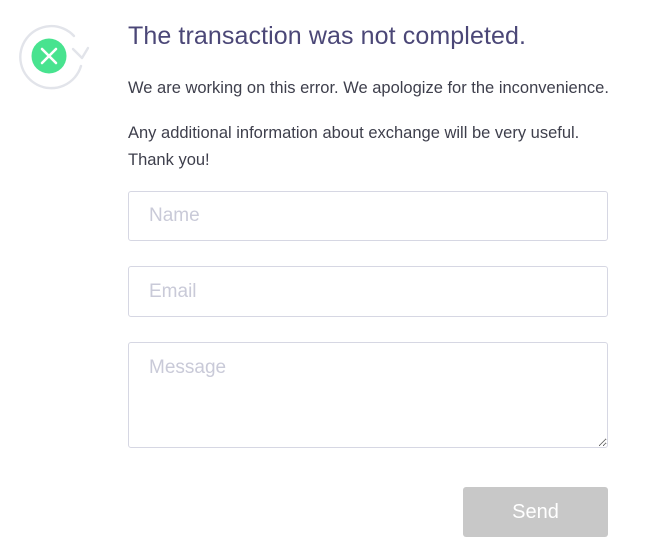 Image resolution: width=671 pixels, height=553 pixels. What do you see at coordinates (368, 395) in the screenshot?
I see `message-textarea` at bounding box center [368, 395].